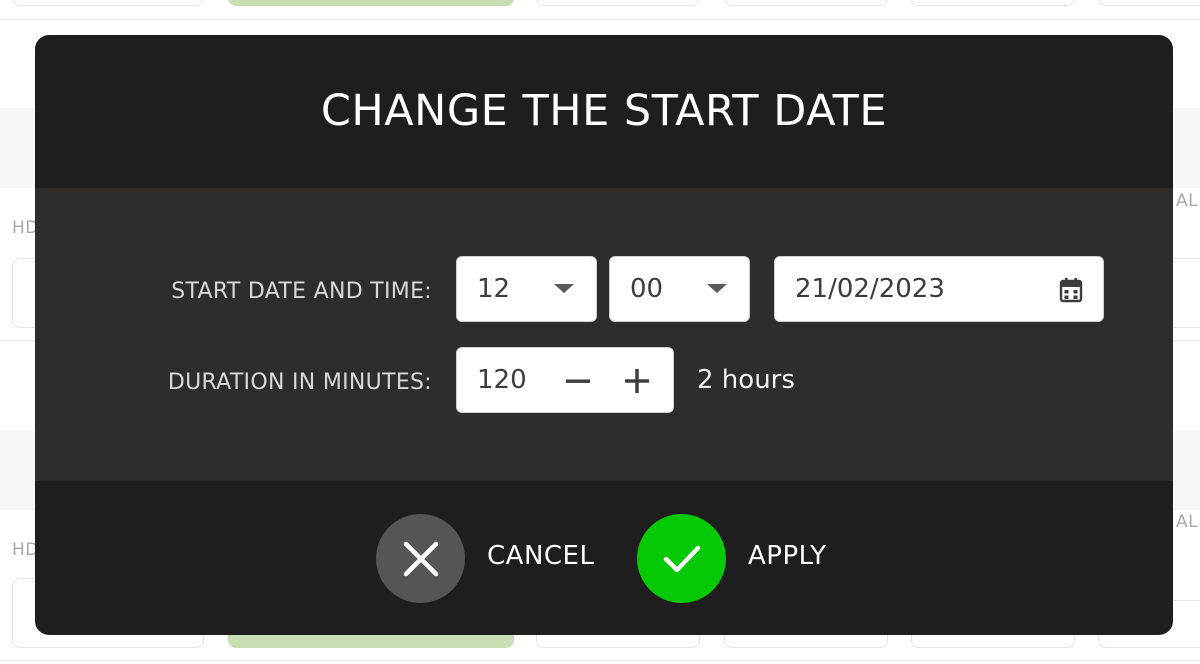 Image resolution: width=1200 pixels, height=664 pixels. I want to click on dialog-title: CHANGE THE START DATE, so click(604, 110).